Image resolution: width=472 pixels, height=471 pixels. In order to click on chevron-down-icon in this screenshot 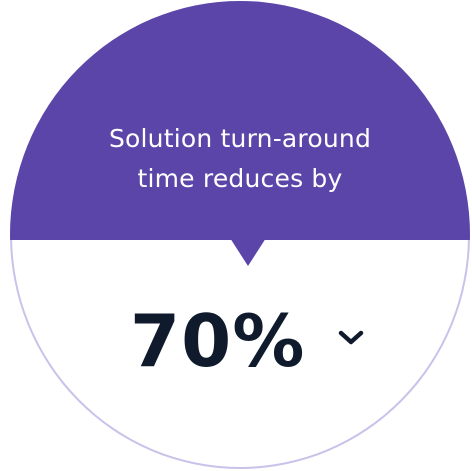, I will do `click(351, 337)`.